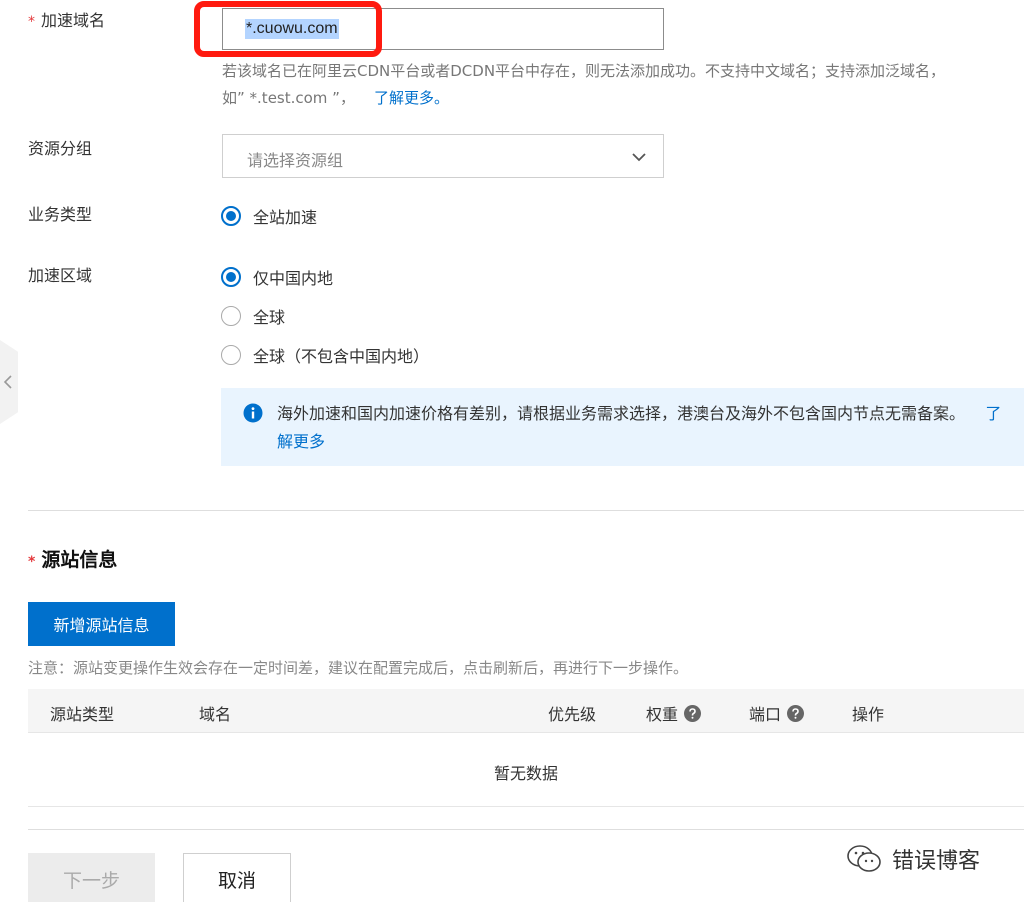 This screenshot has width=1024, height=902. I want to click on origin-table-header: 源站类型 域名 优先级 权重 端口 操作, so click(526, 711).